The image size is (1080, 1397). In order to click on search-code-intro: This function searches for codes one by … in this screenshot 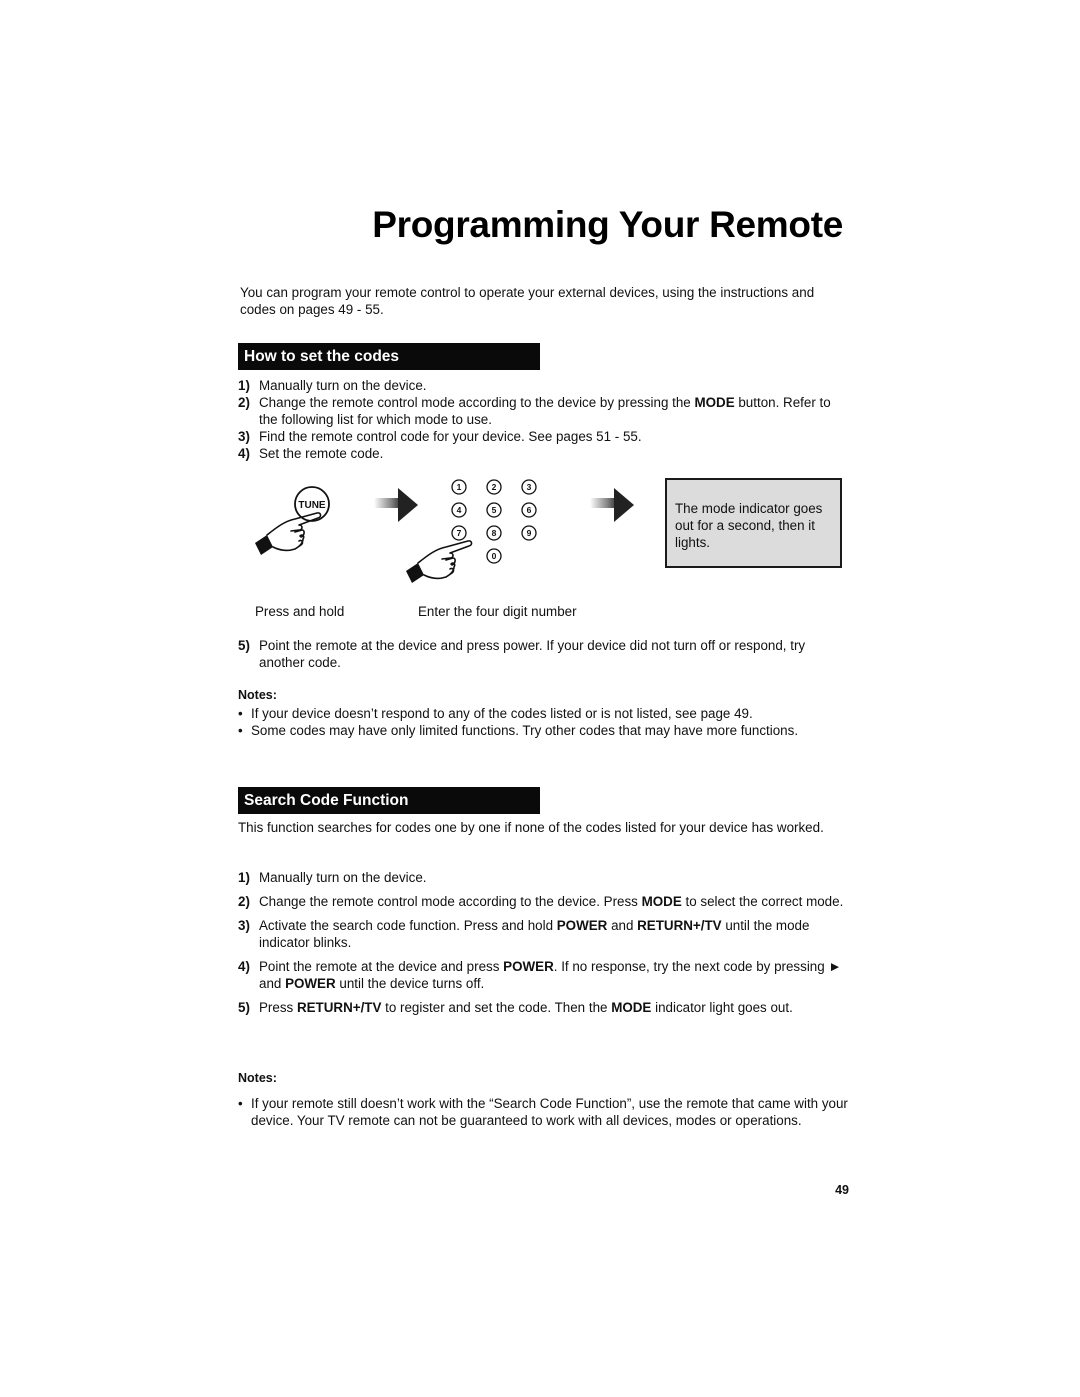, I will do `click(531, 827)`.